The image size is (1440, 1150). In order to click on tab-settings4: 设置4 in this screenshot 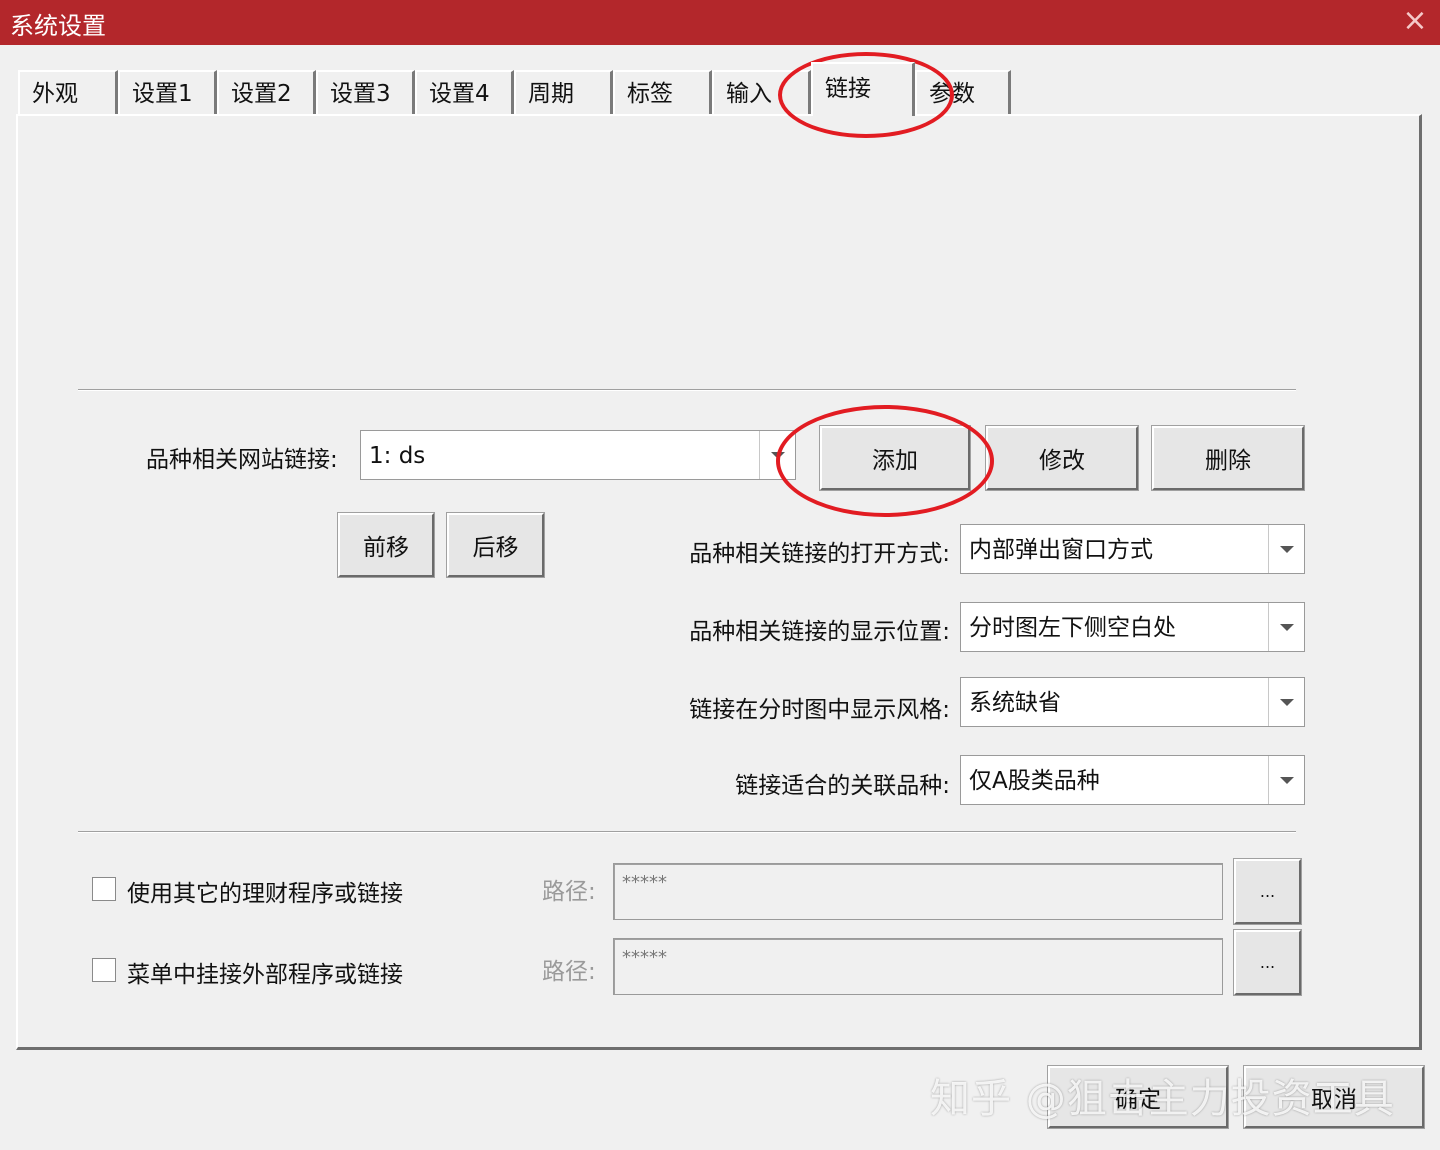, I will do `click(464, 92)`.